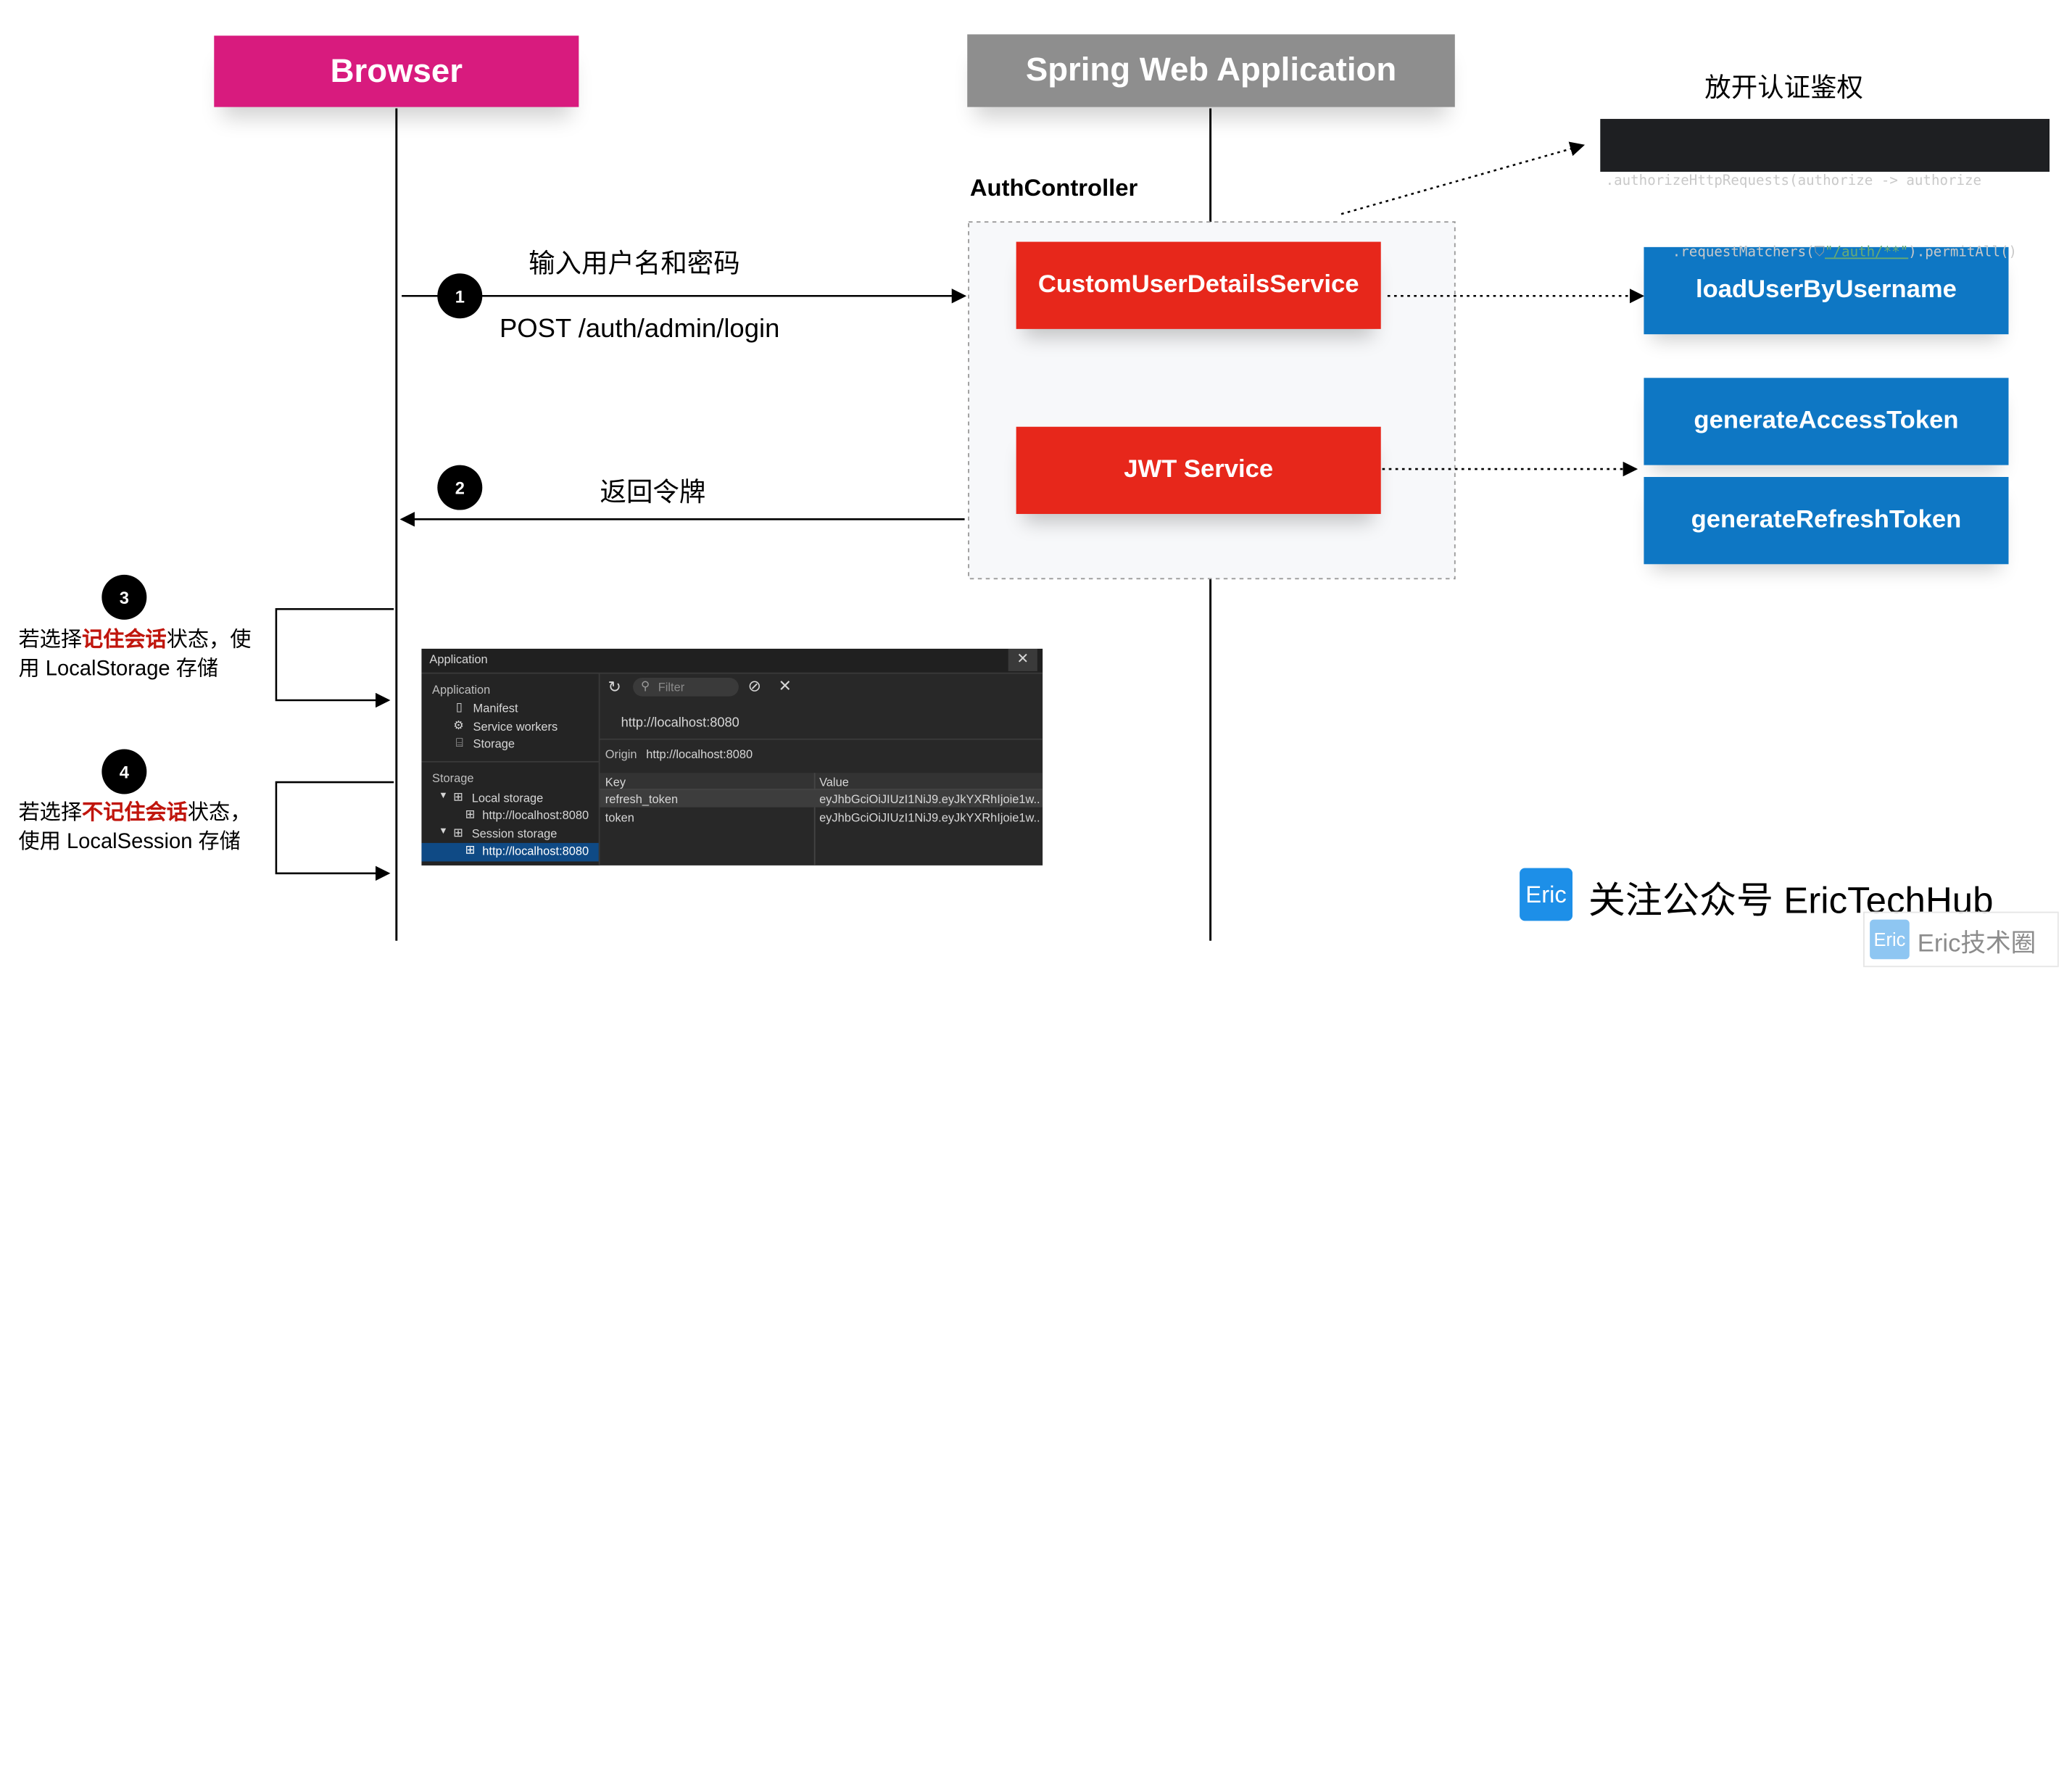 This screenshot has height=1789, width=2072. I want to click on column-header-key: Key, so click(615, 782).